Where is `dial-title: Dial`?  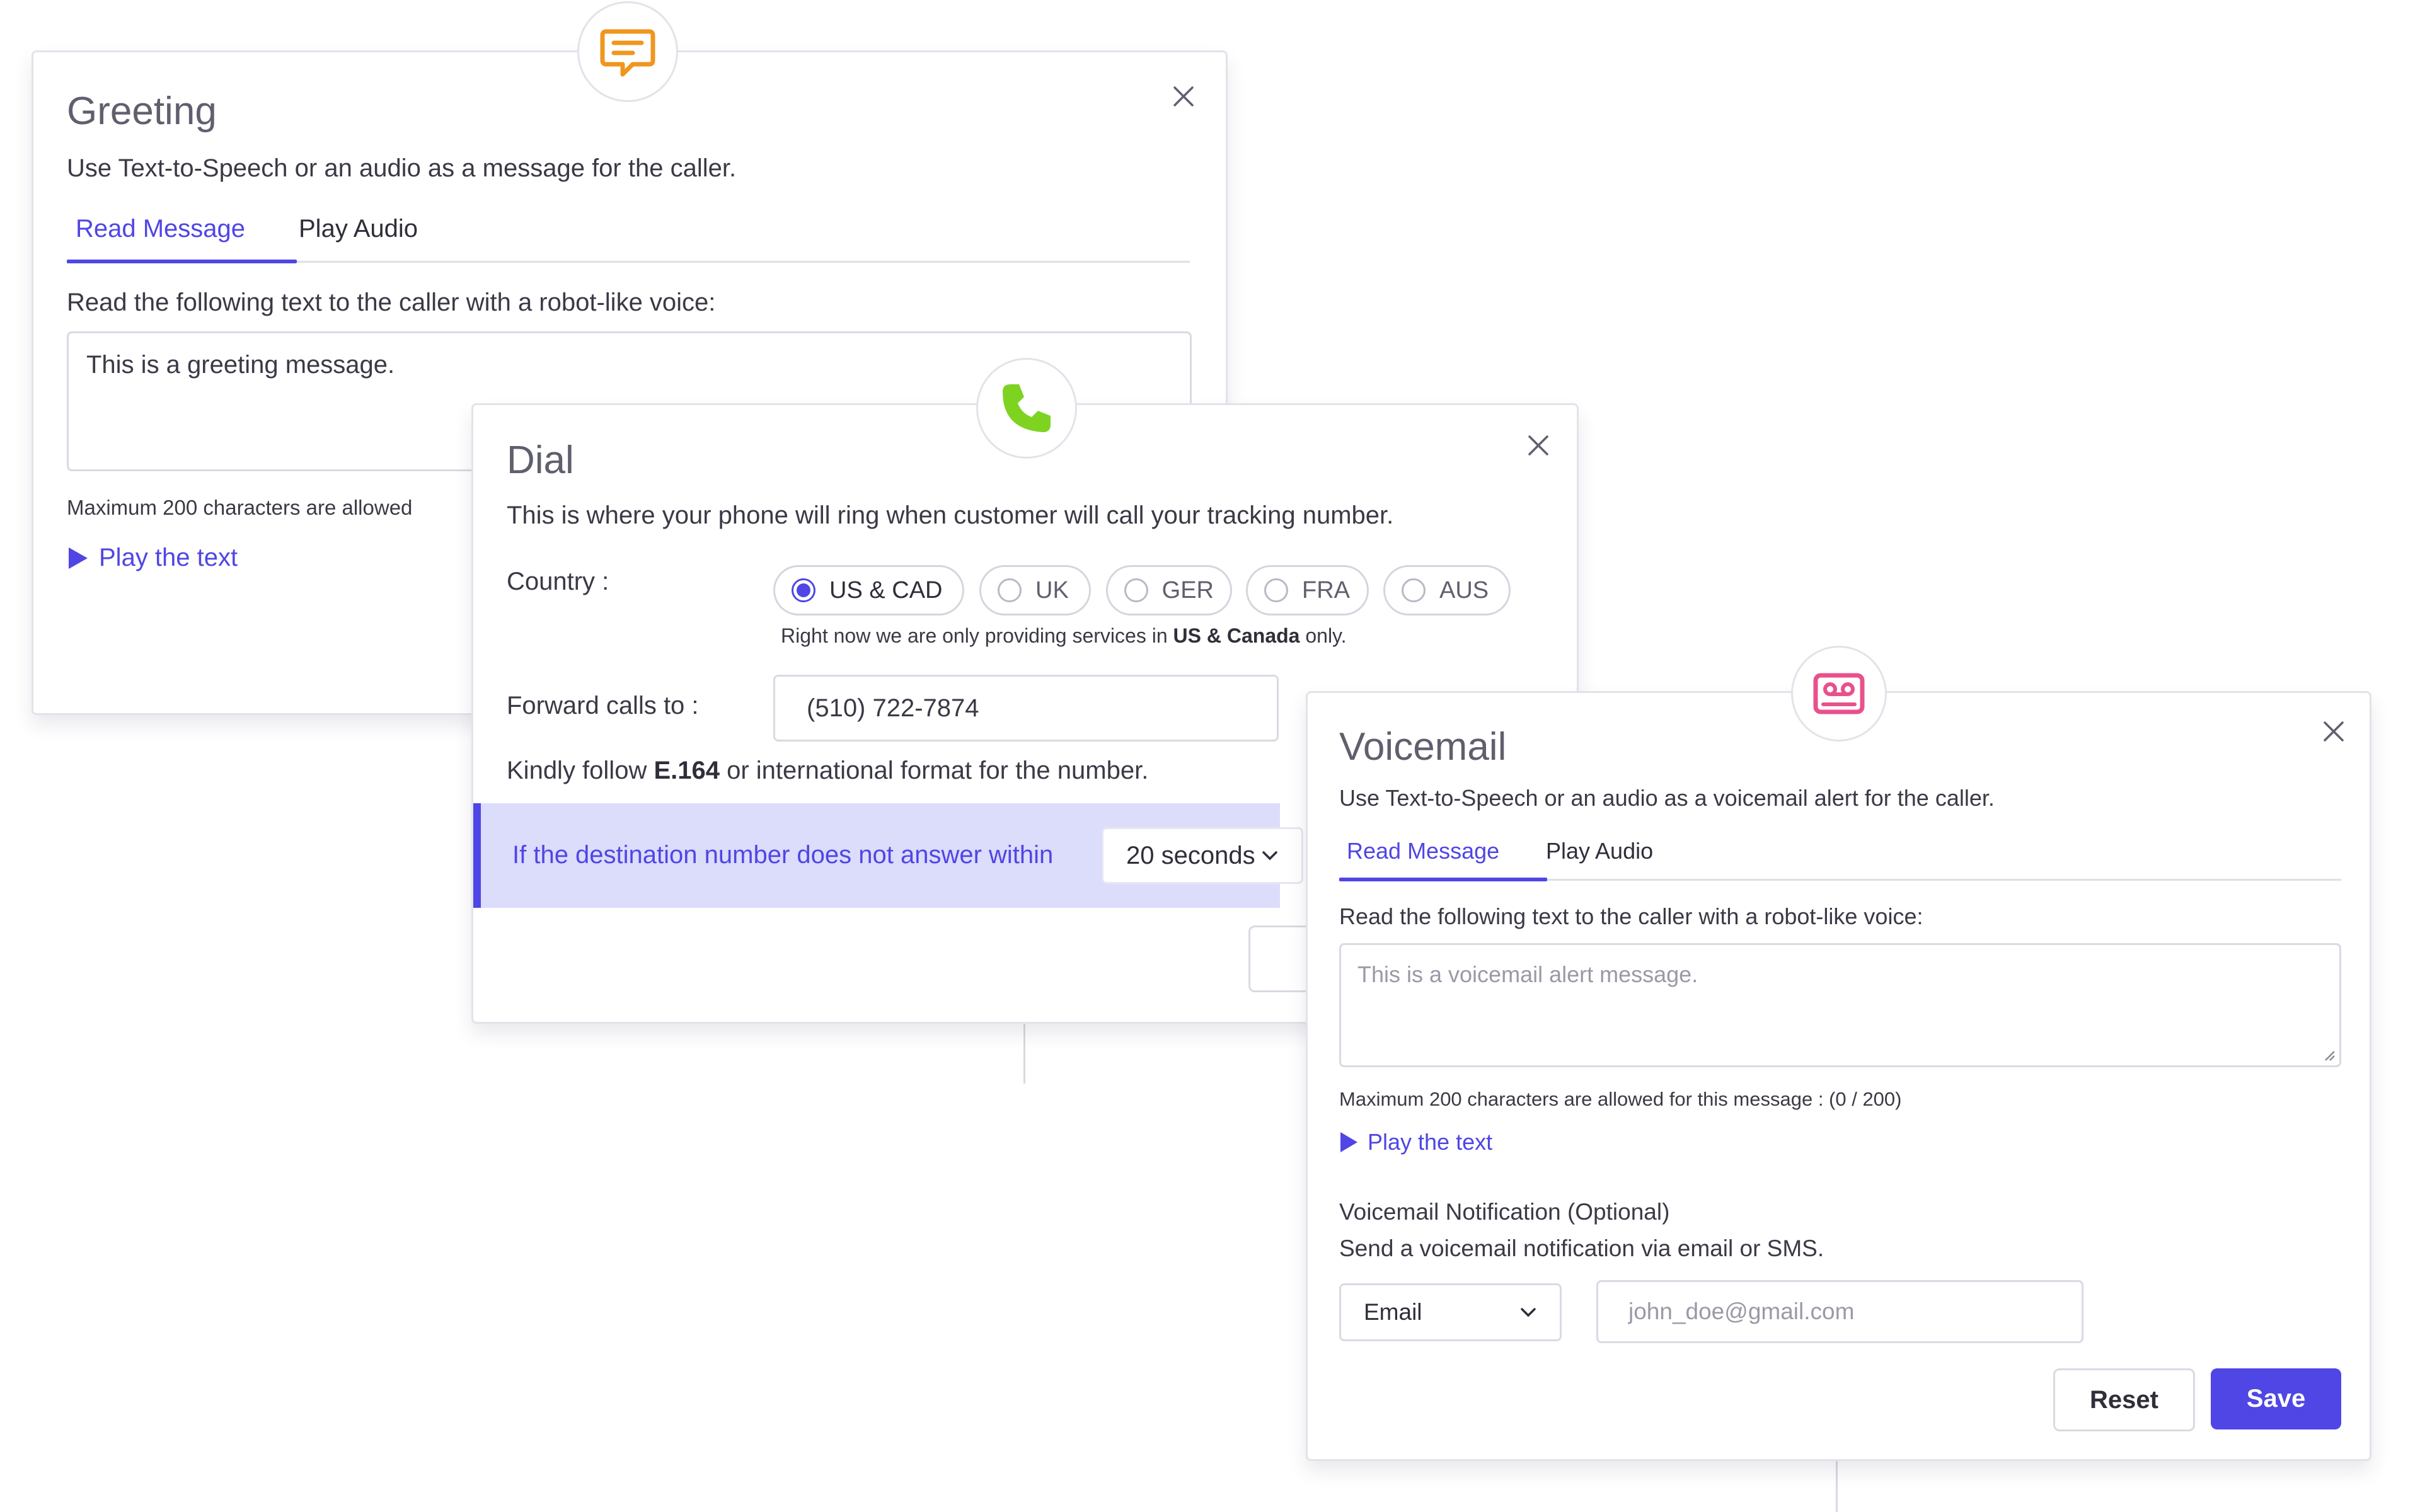
dial-title: Dial is located at coordinates (541, 460).